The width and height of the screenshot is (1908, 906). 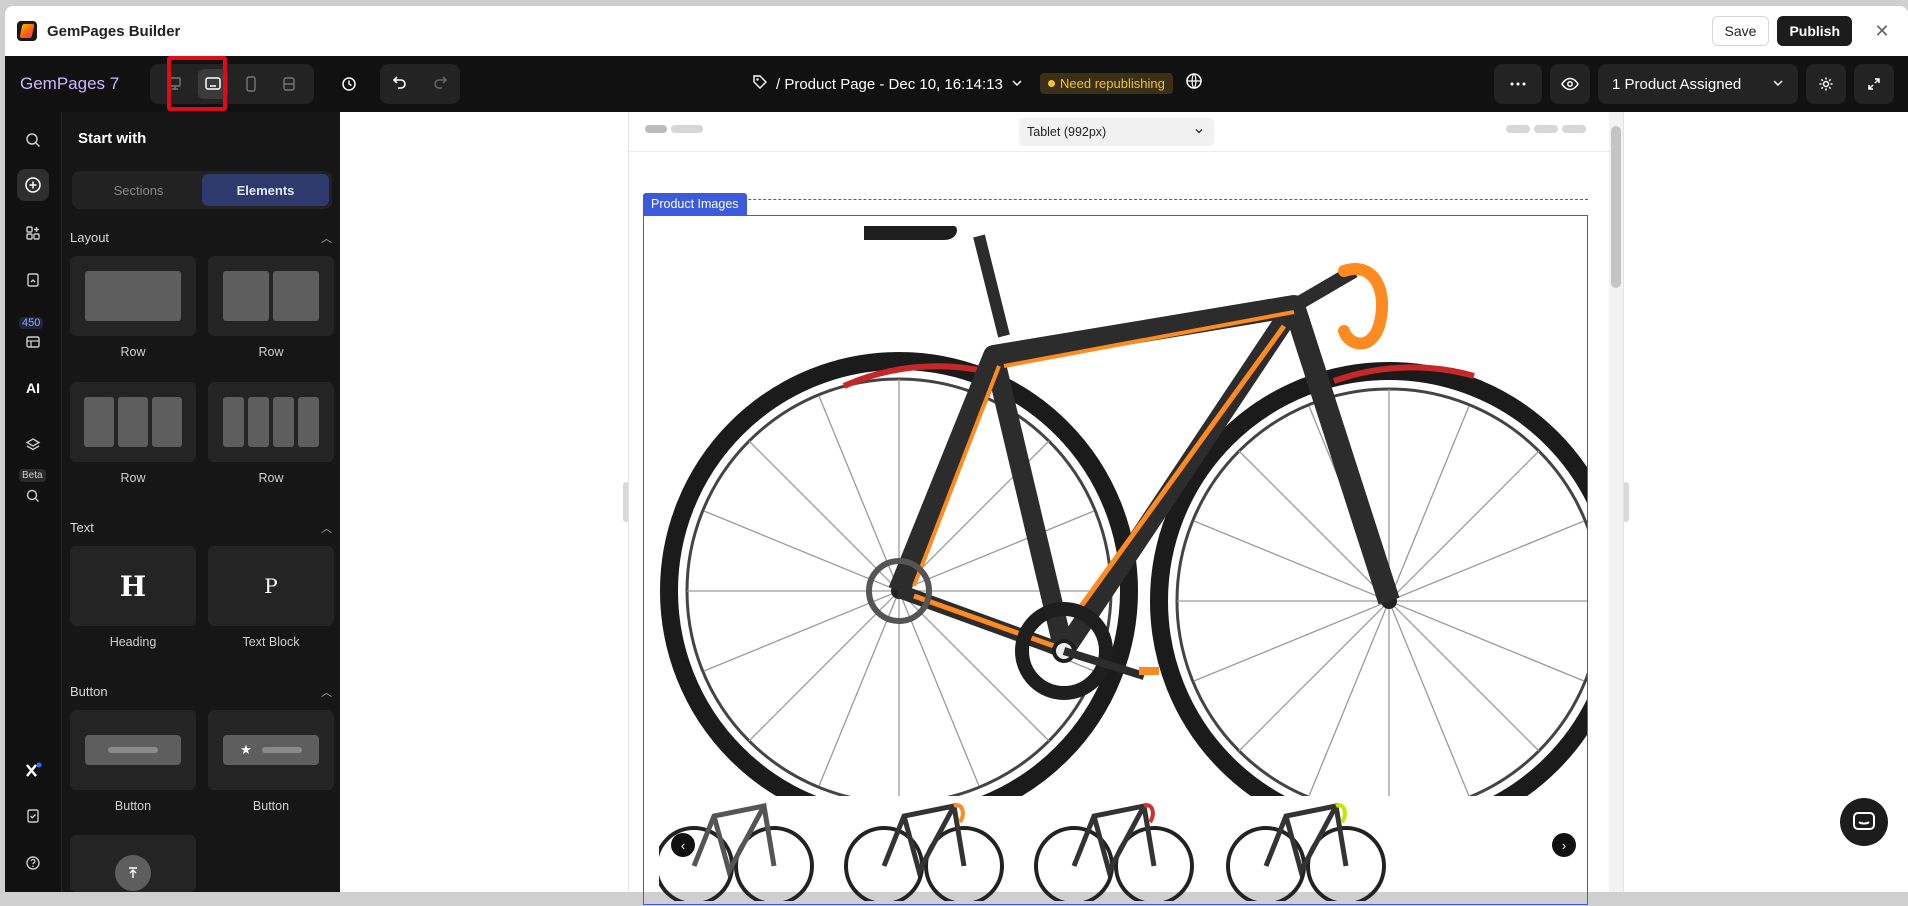 What do you see at coordinates (133, 873) in the screenshot?
I see `arrow-up-icon` at bounding box center [133, 873].